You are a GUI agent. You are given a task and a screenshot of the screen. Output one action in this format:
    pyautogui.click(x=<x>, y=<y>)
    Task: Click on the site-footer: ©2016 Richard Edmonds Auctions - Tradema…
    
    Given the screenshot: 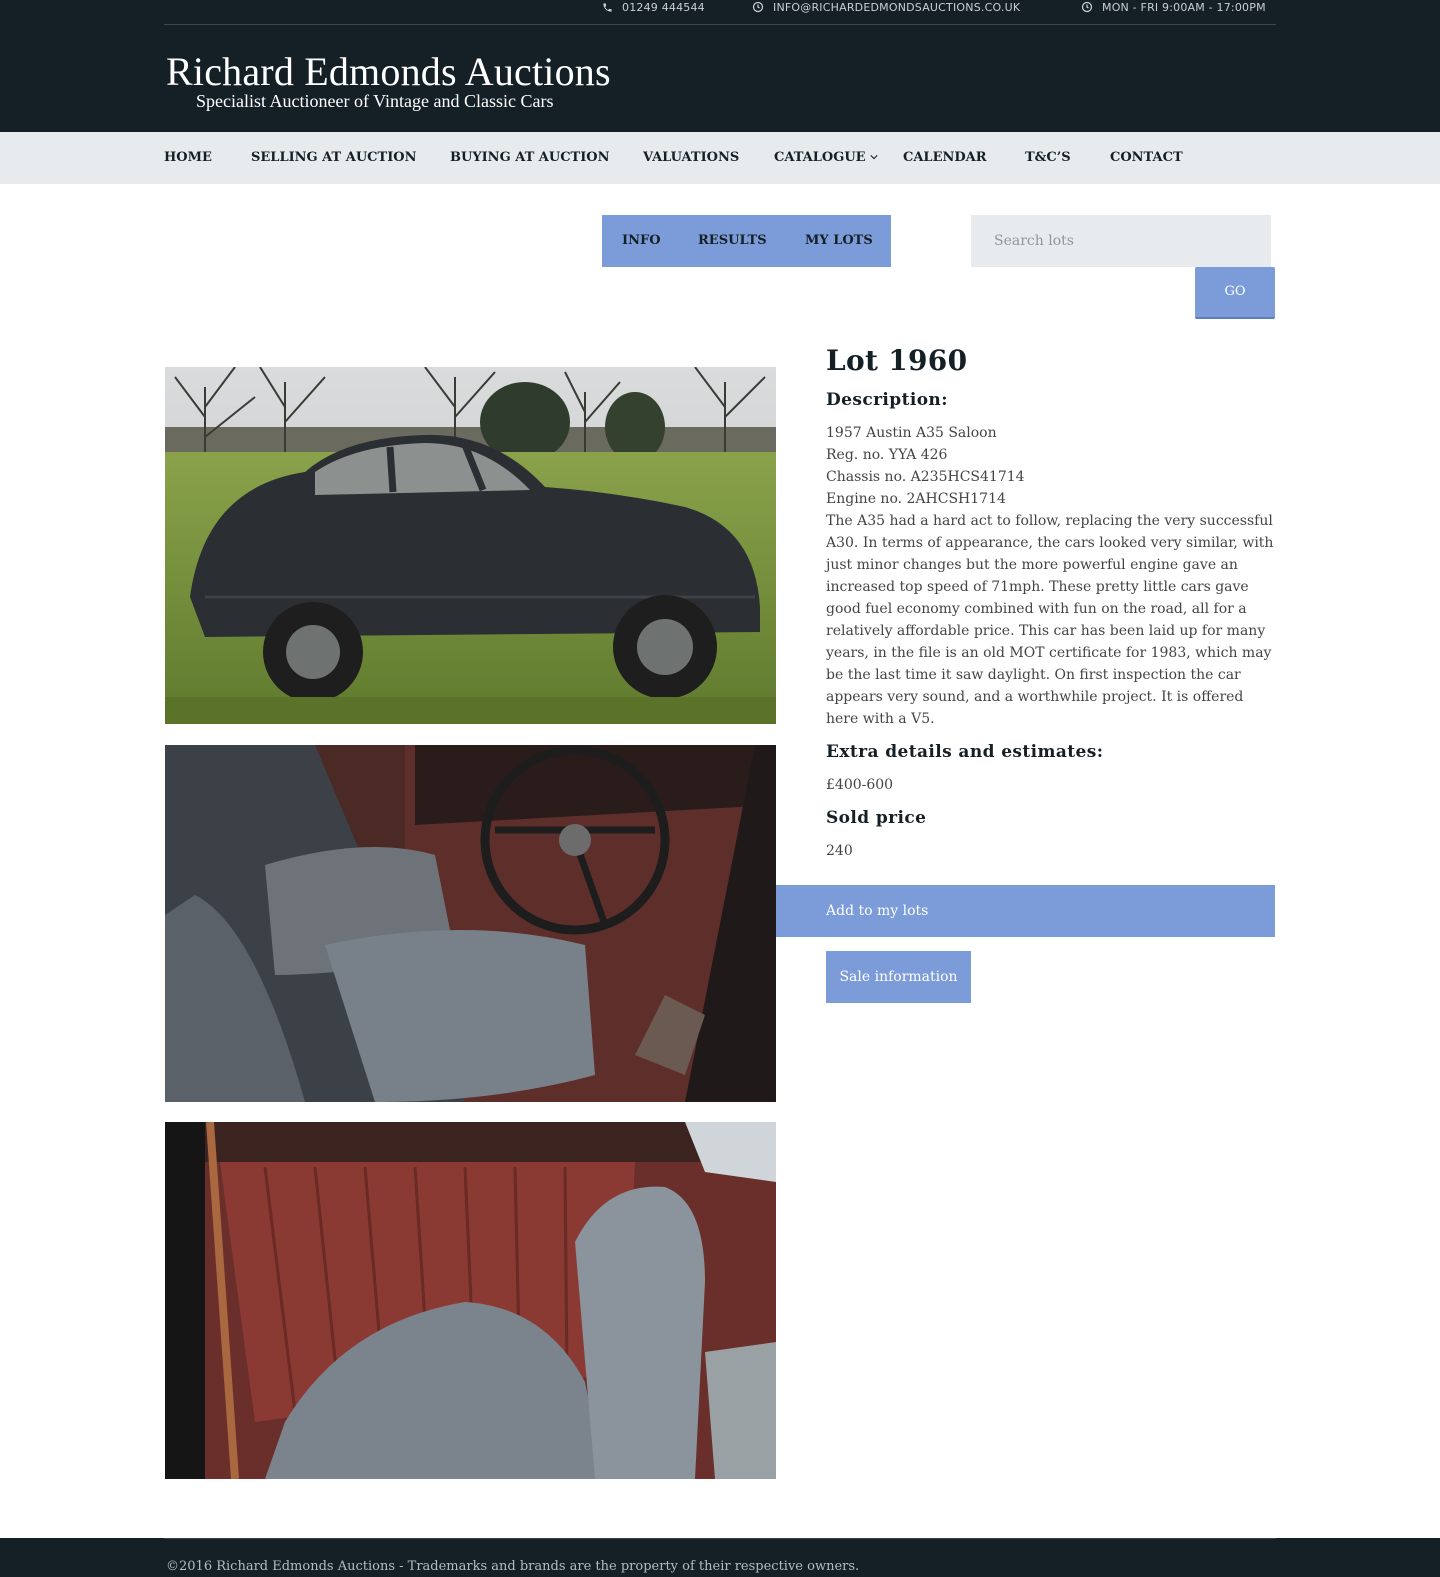 What is the action you would take?
    pyautogui.click(x=720, y=1557)
    